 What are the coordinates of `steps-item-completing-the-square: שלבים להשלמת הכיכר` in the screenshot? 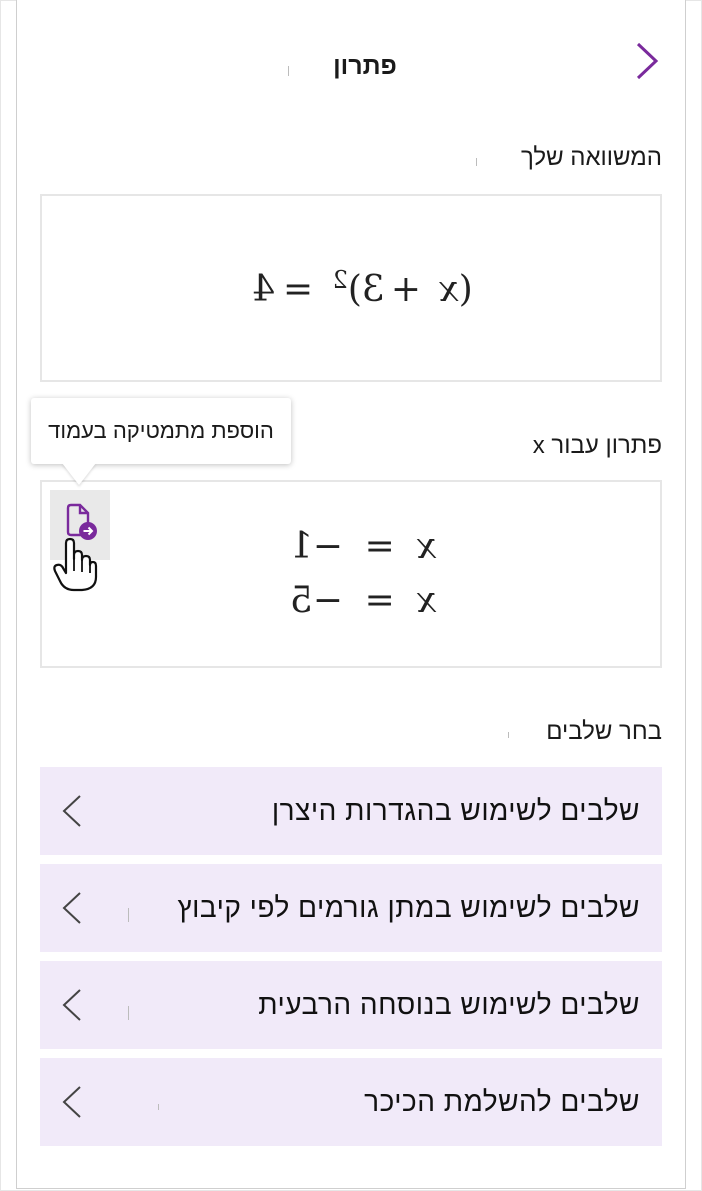 It's located at (351, 1102).